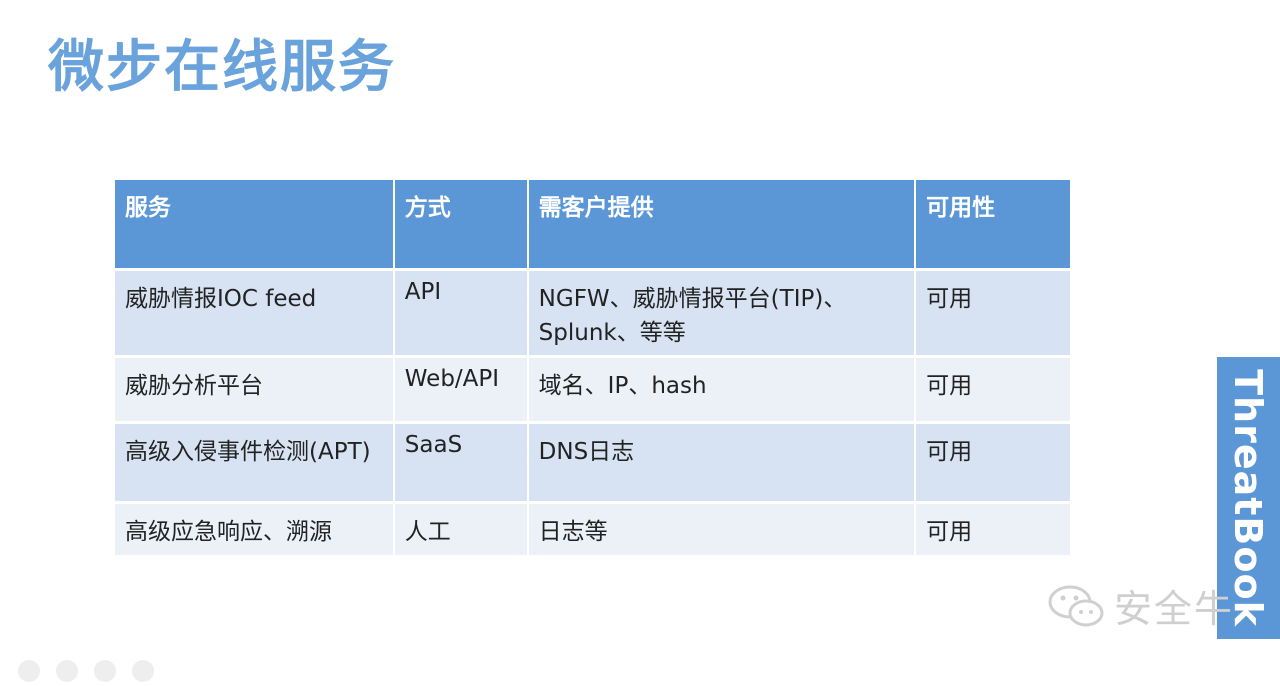 The image size is (1280, 686). Describe the element at coordinates (461, 313) in the screenshot. I see `cell-method: API` at that location.